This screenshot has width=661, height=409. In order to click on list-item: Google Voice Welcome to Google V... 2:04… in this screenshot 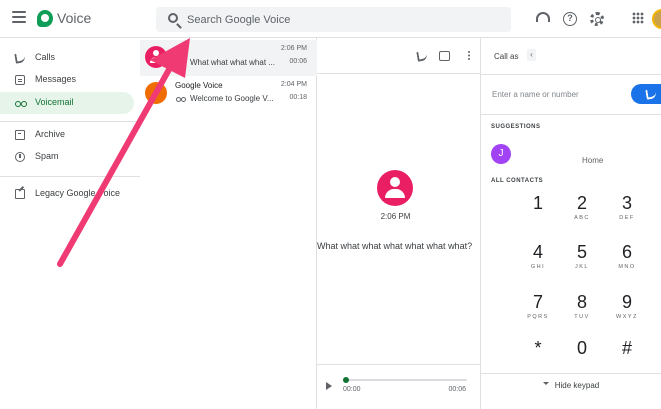, I will do `click(228, 94)`.